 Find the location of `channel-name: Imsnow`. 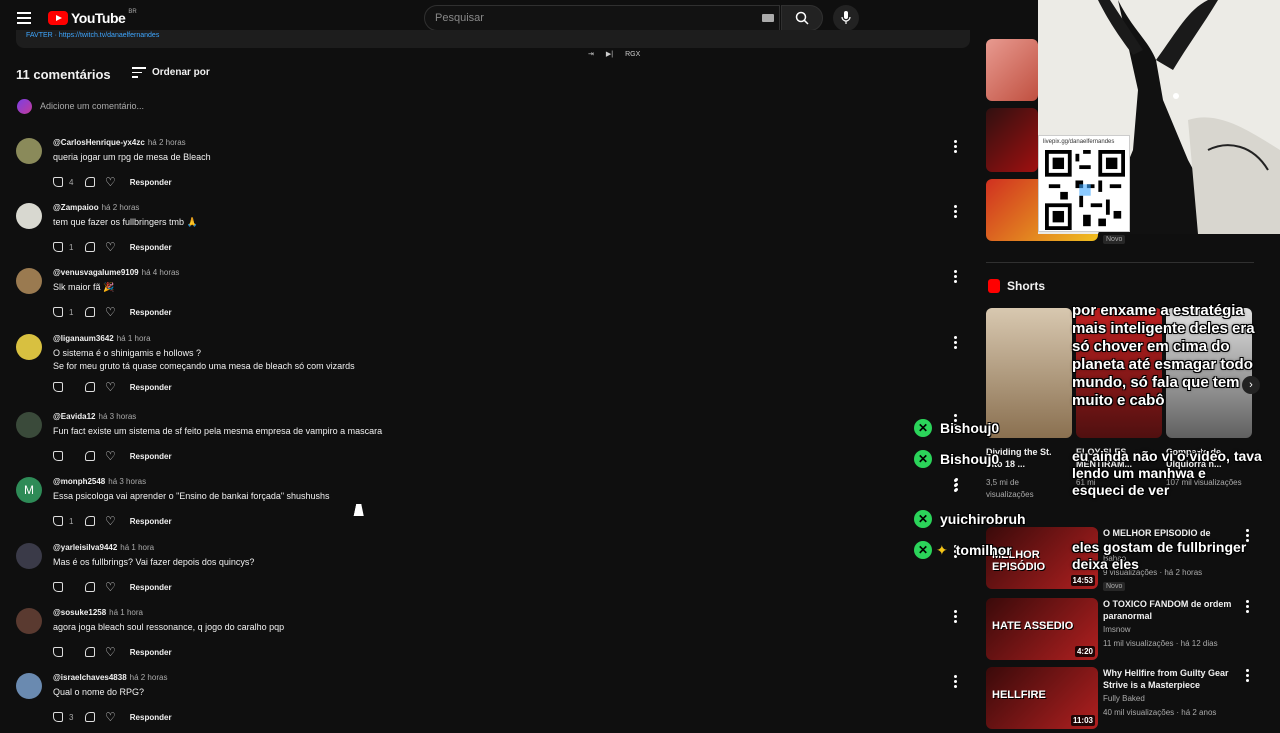

channel-name: Imsnow is located at coordinates (1173, 630).